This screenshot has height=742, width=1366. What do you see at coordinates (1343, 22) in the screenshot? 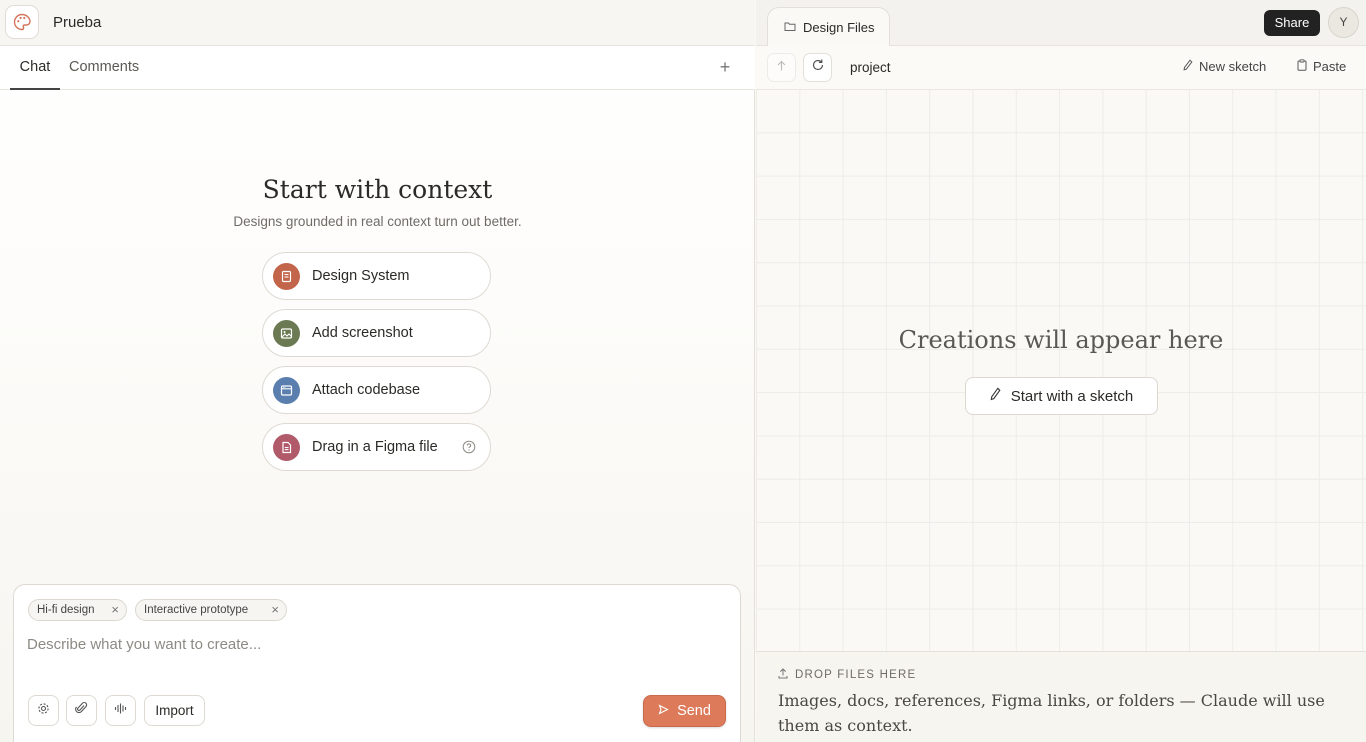
I see `avatar: Y` at bounding box center [1343, 22].